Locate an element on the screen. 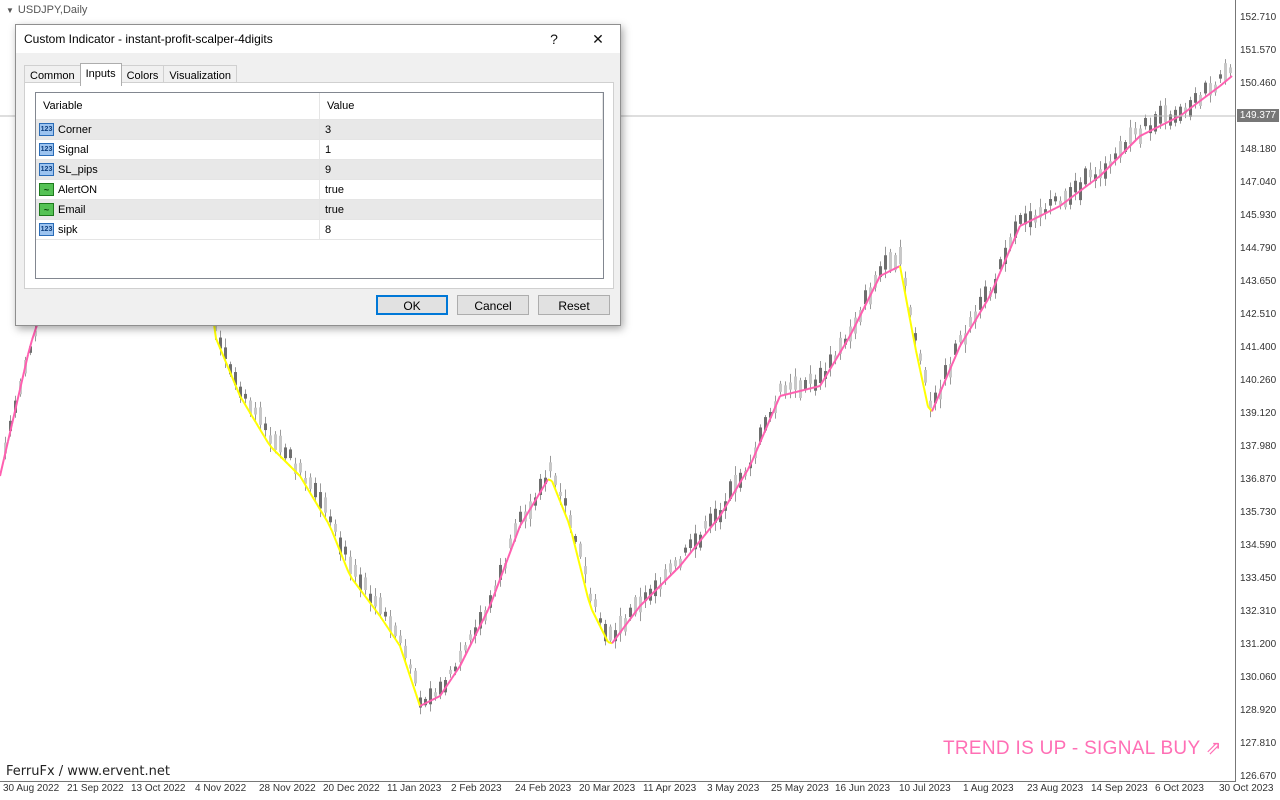 The height and width of the screenshot is (800, 1280). table-row: ~ Email true is located at coordinates (319, 209).